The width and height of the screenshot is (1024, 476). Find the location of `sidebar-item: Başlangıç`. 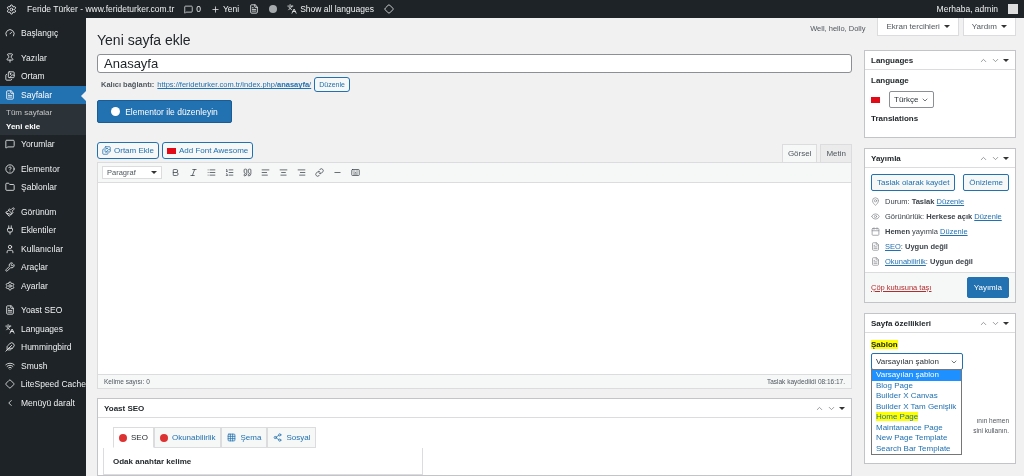

sidebar-item: Başlangıç is located at coordinates (43, 33).